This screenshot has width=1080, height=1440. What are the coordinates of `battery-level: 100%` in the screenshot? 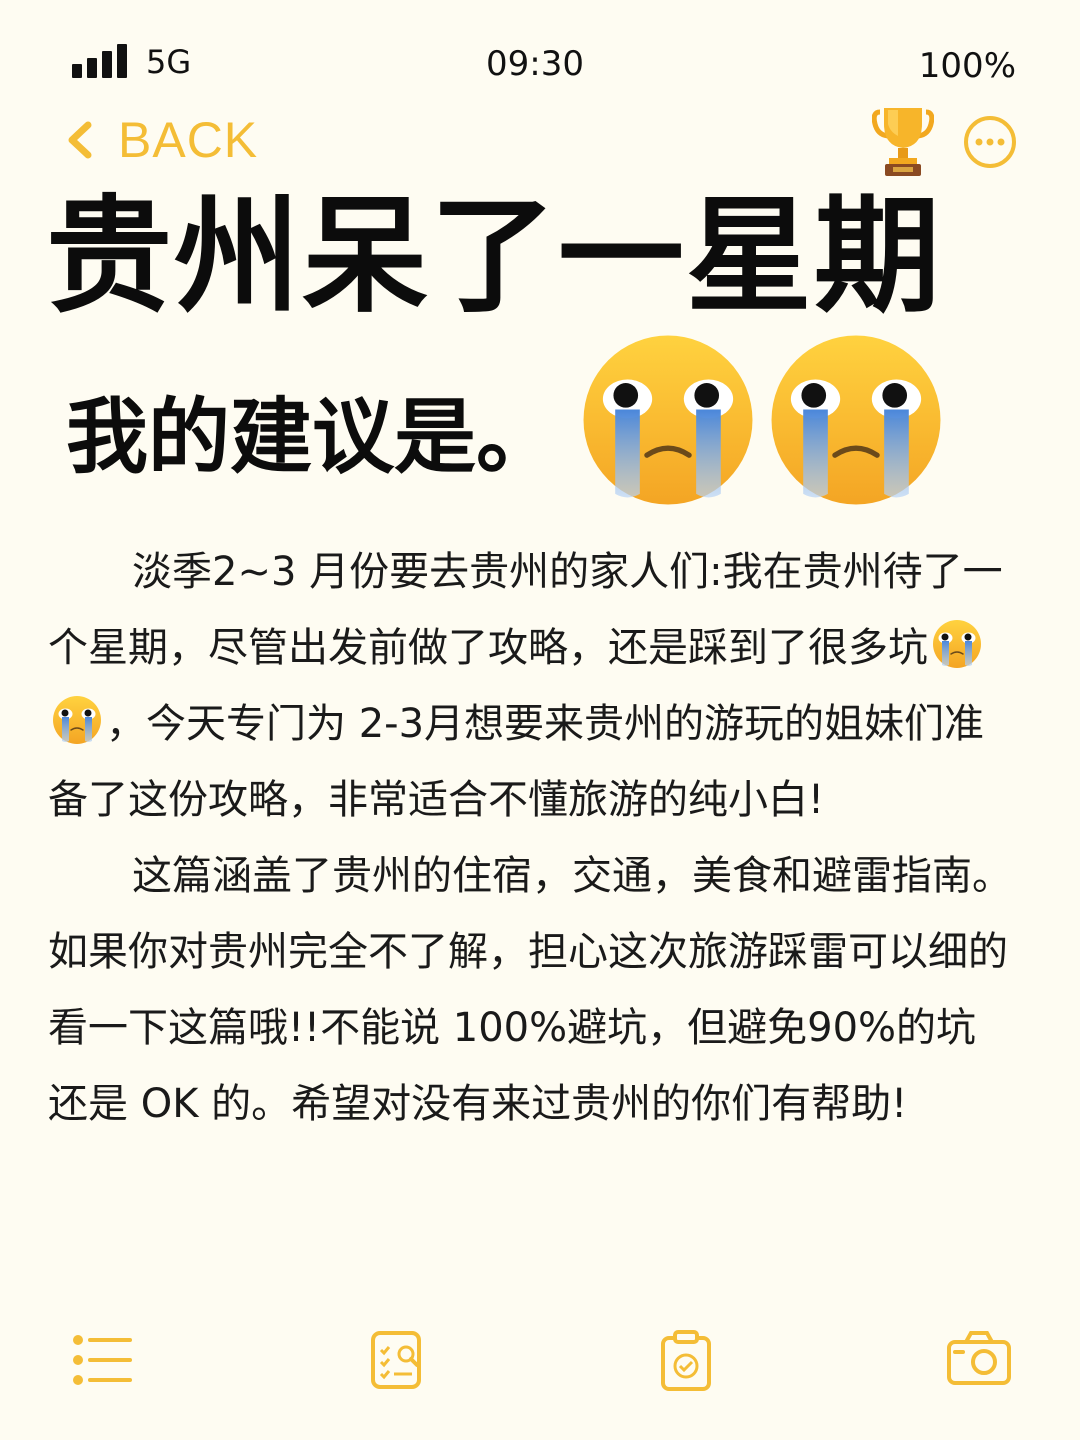 It's located at (967, 66).